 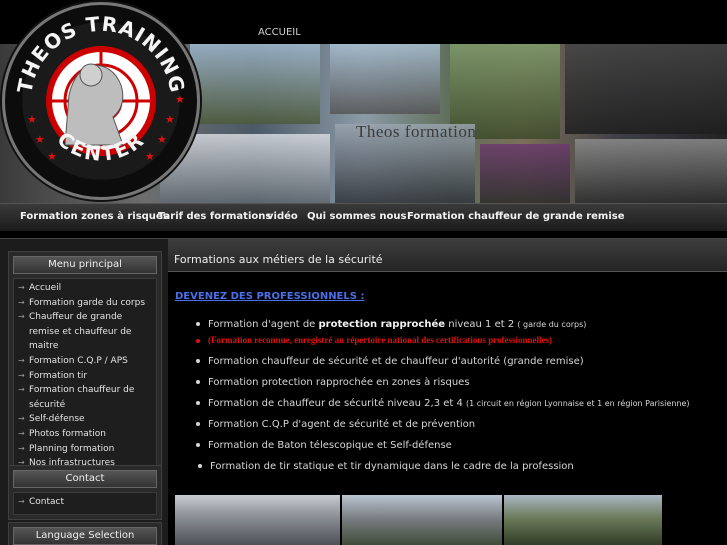 I want to click on nav-qui-sommes-nous: Qui sommes nous, so click(x=356, y=216).